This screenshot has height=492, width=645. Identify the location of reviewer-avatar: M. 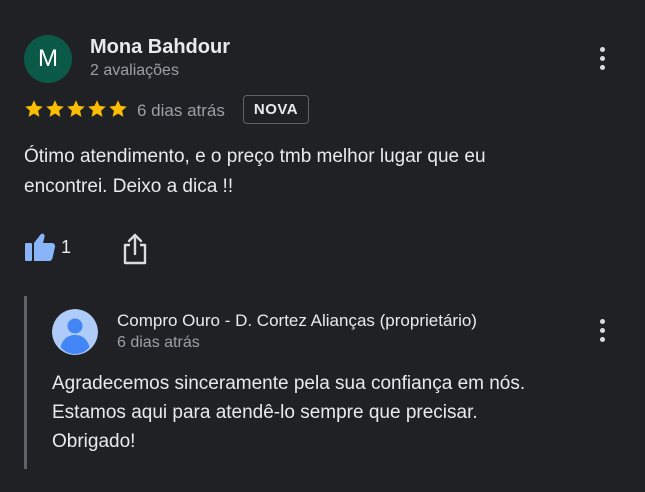
(48, 59).